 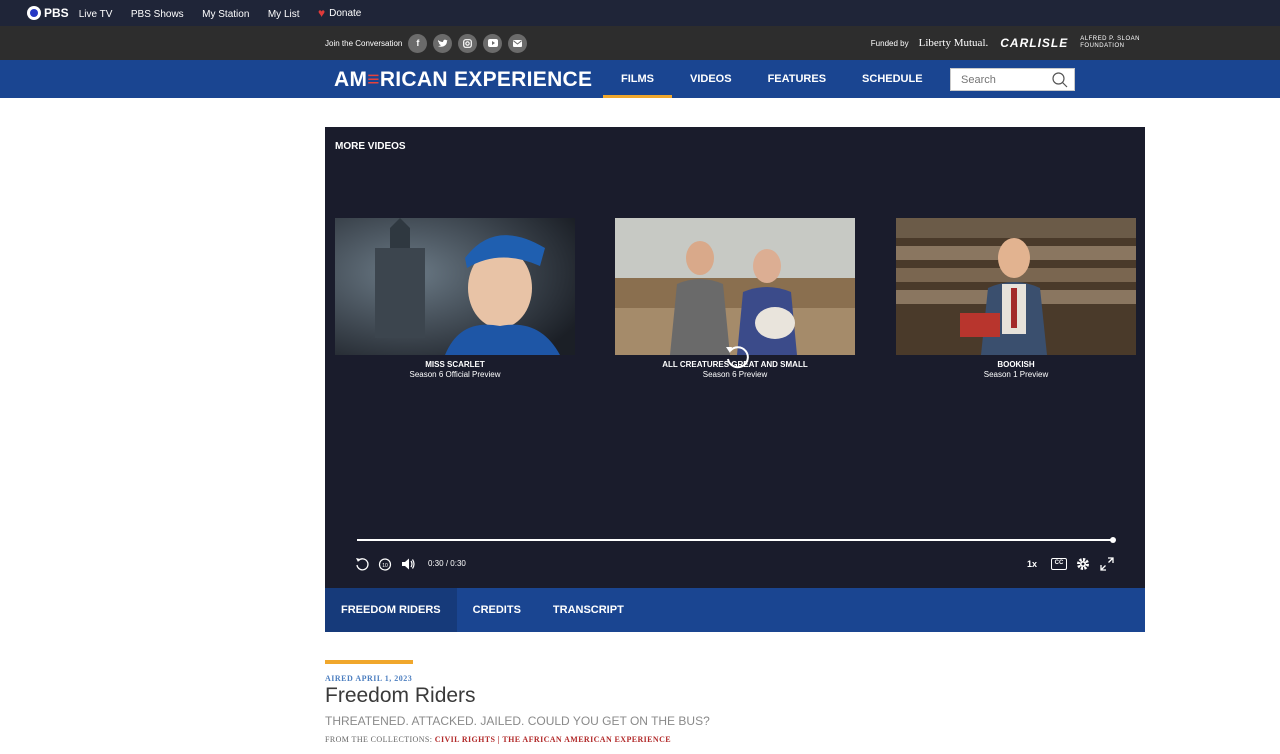 I want to click on search-icon, so click(x=1060, y=80).